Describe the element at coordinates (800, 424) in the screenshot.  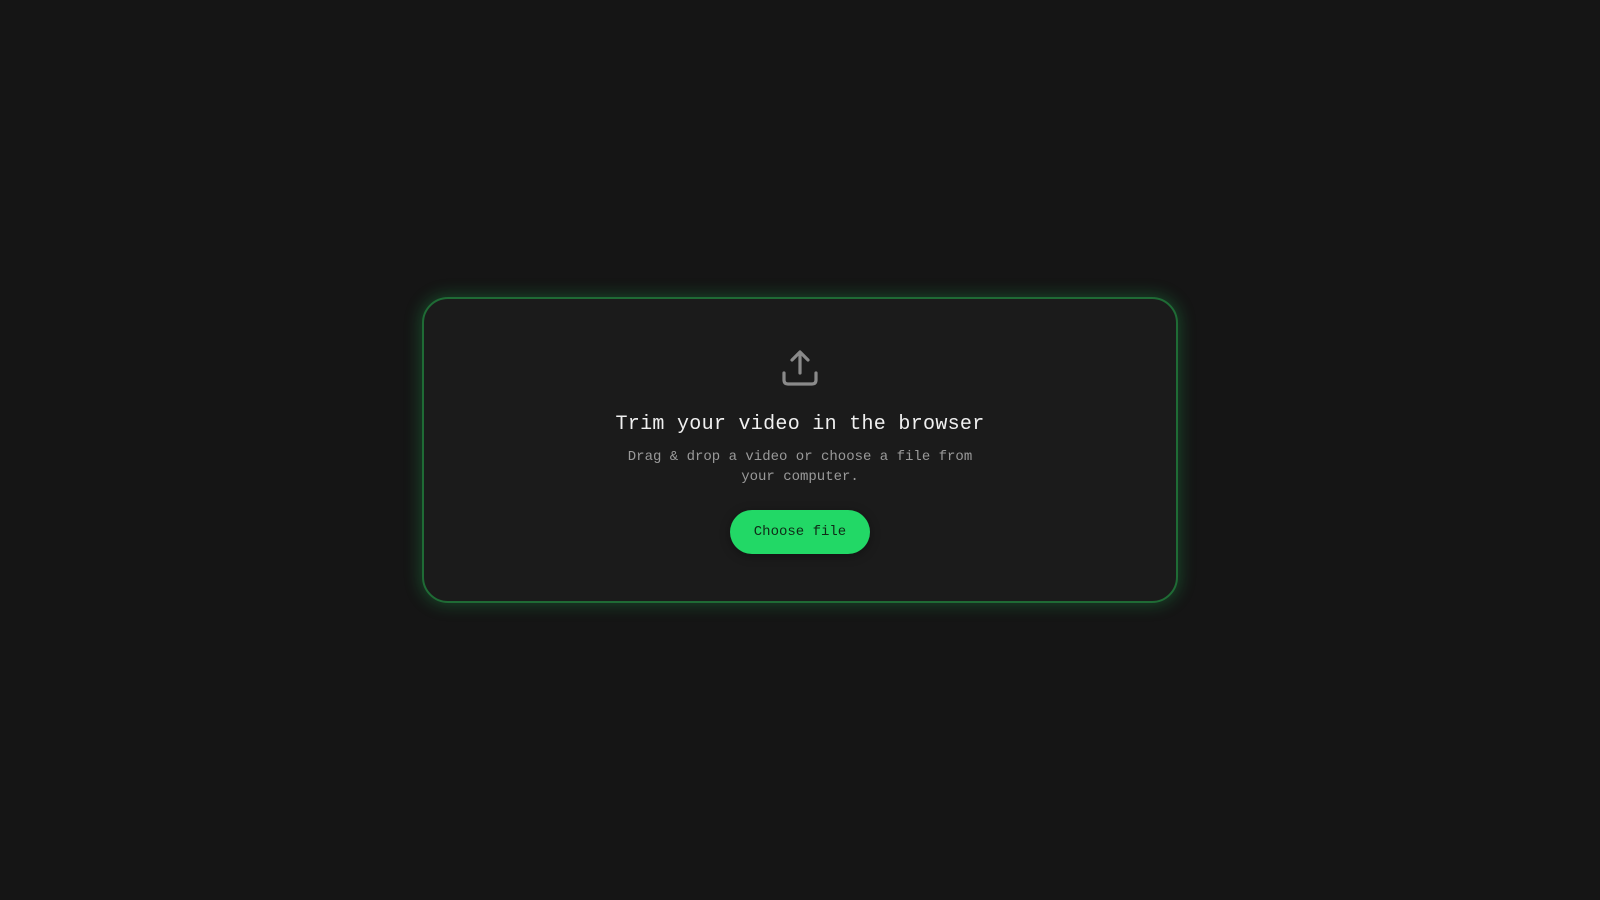
I see `upload-title: Trim your video in the browser` at that location.